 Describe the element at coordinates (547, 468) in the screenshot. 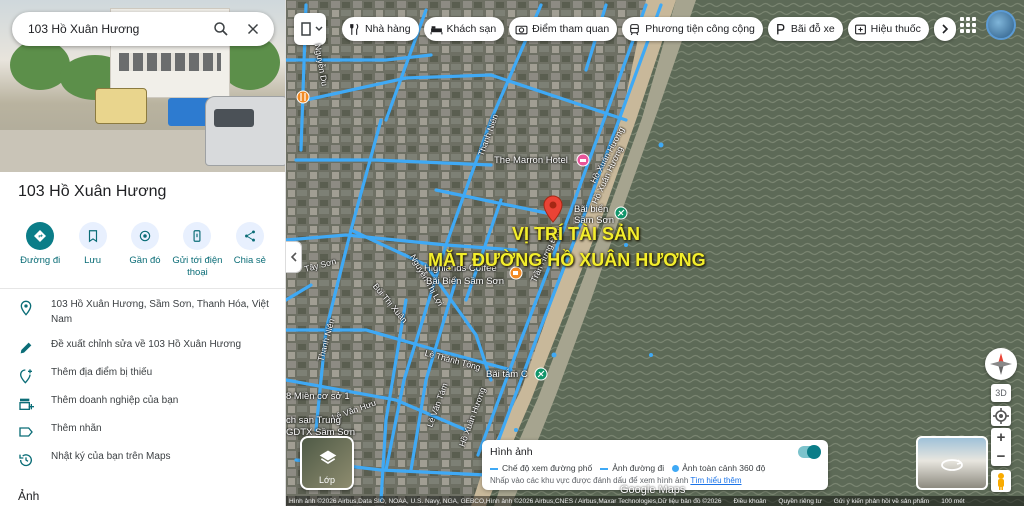

I see `legend-street-view-label: Chế độ xem đường phố` at that location.